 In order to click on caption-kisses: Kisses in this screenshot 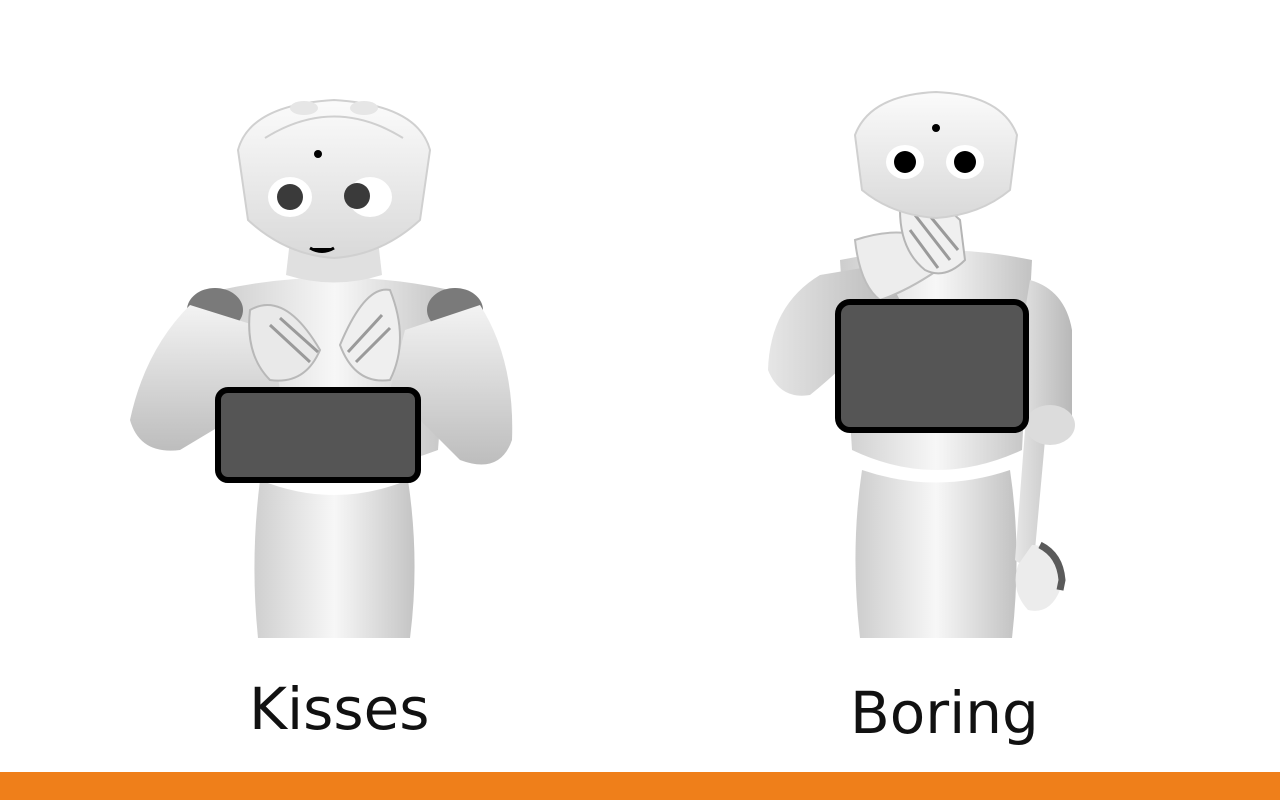, I will do `click(339, 709)`.